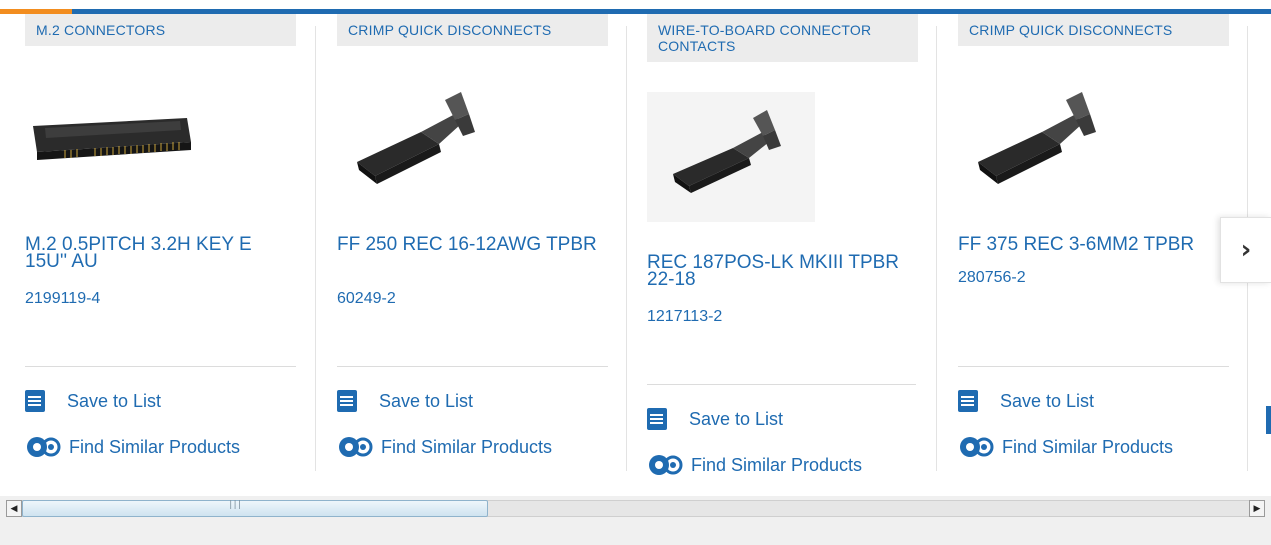  What do you see at coordinates (160, 30) in the screenshot?
I see `category-tag: M.2 CONNECTORS` at bounding box center [160, 30].